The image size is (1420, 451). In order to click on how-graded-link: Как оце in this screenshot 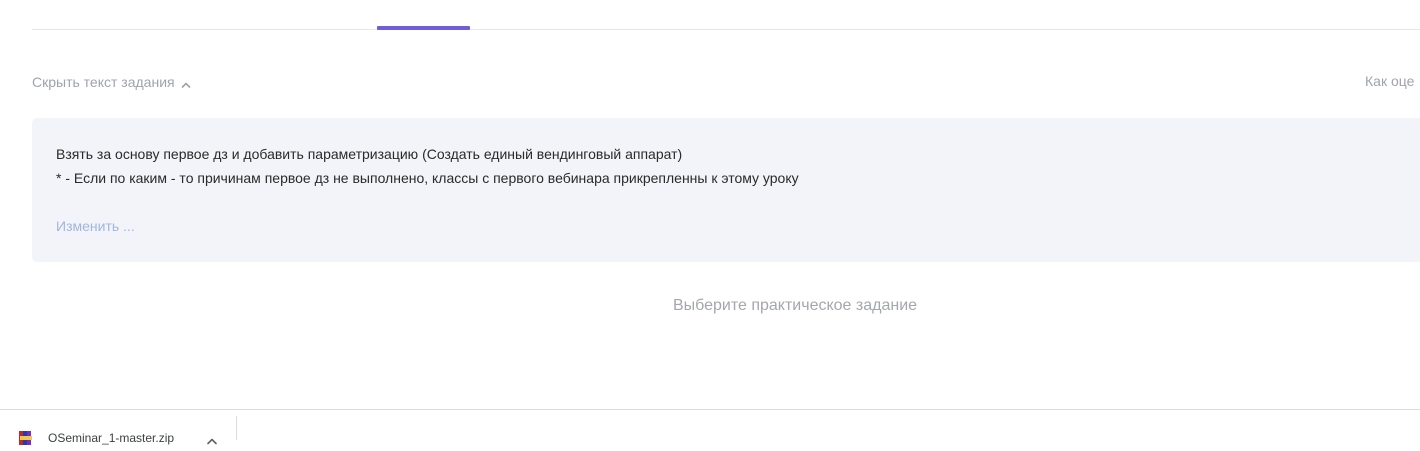, I will do `click(1389, 81)`.